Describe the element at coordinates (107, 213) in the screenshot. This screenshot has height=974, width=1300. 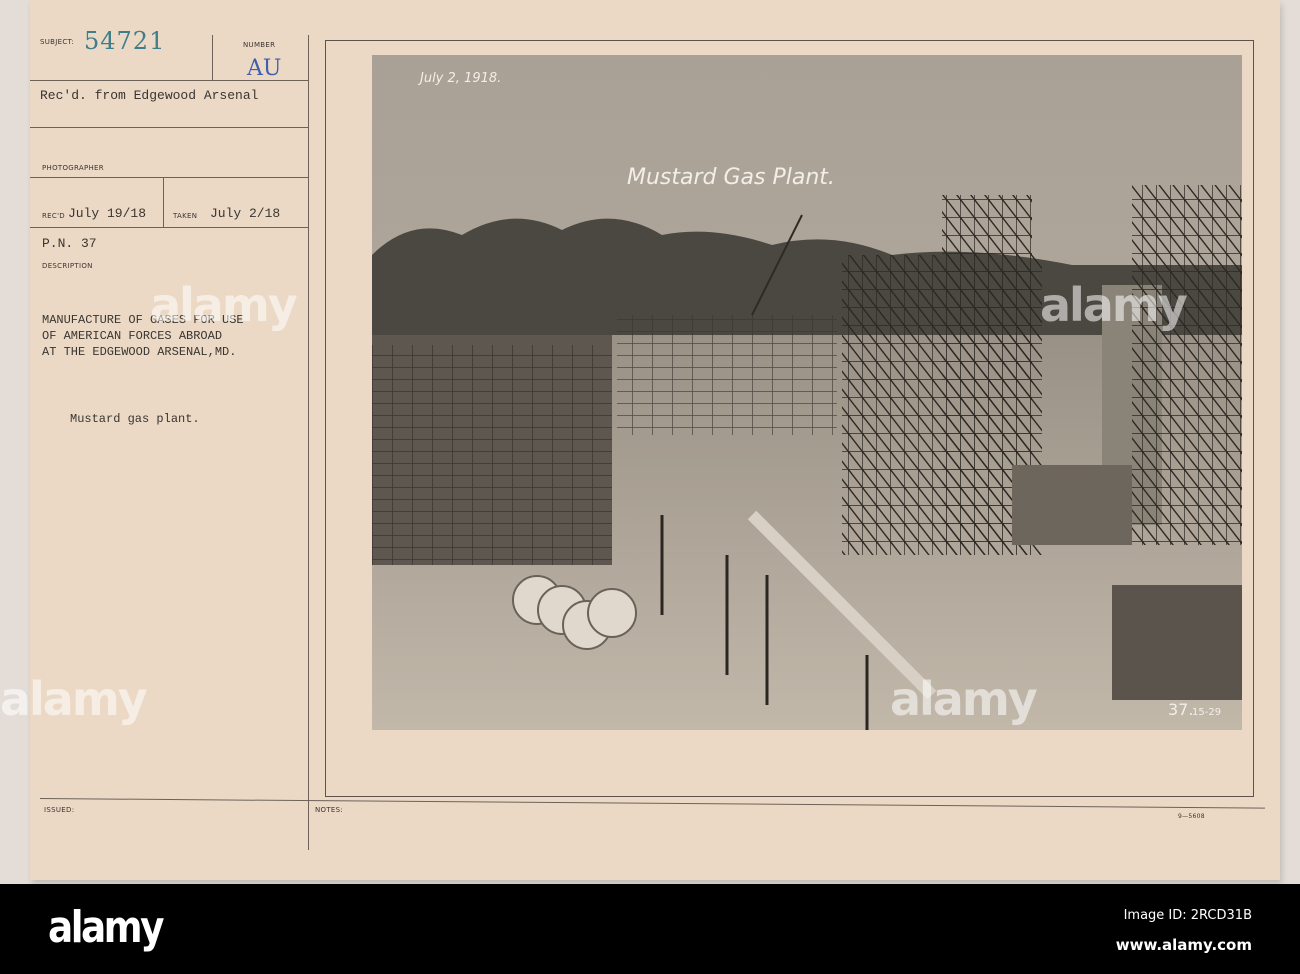
I see `recd-date: July 19/18` at that location.